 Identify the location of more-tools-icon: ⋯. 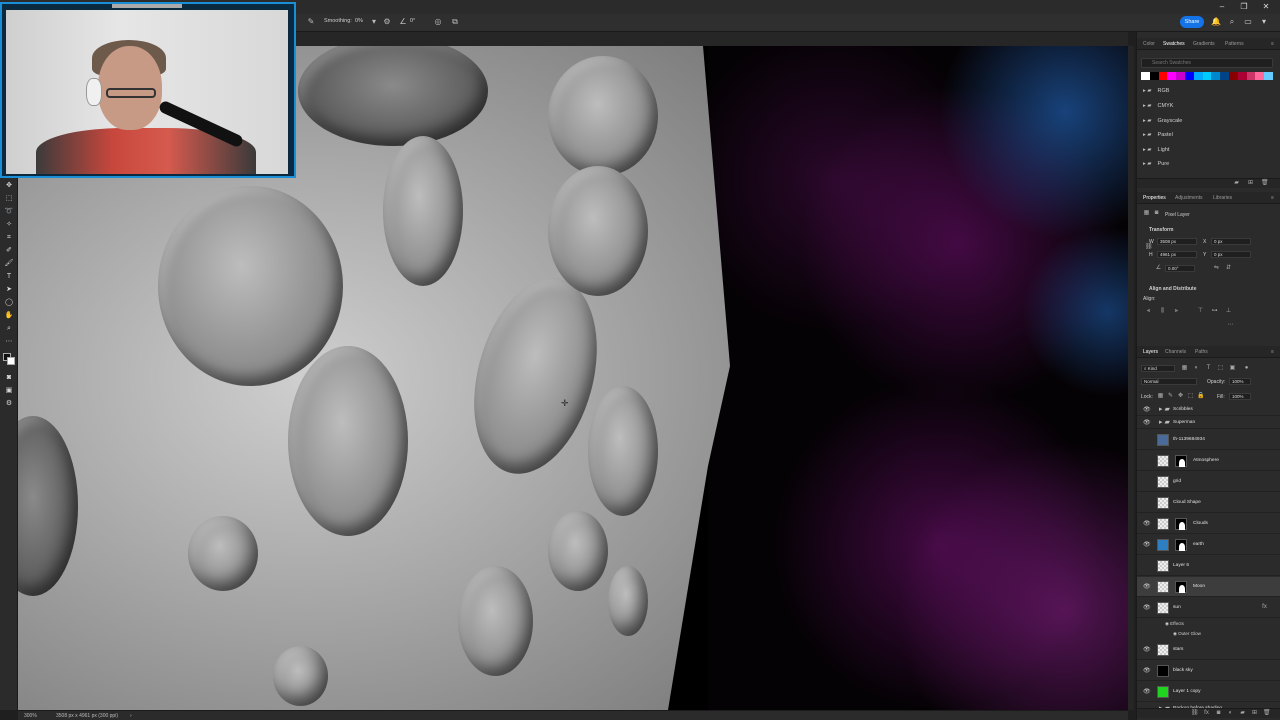
(9, 342).